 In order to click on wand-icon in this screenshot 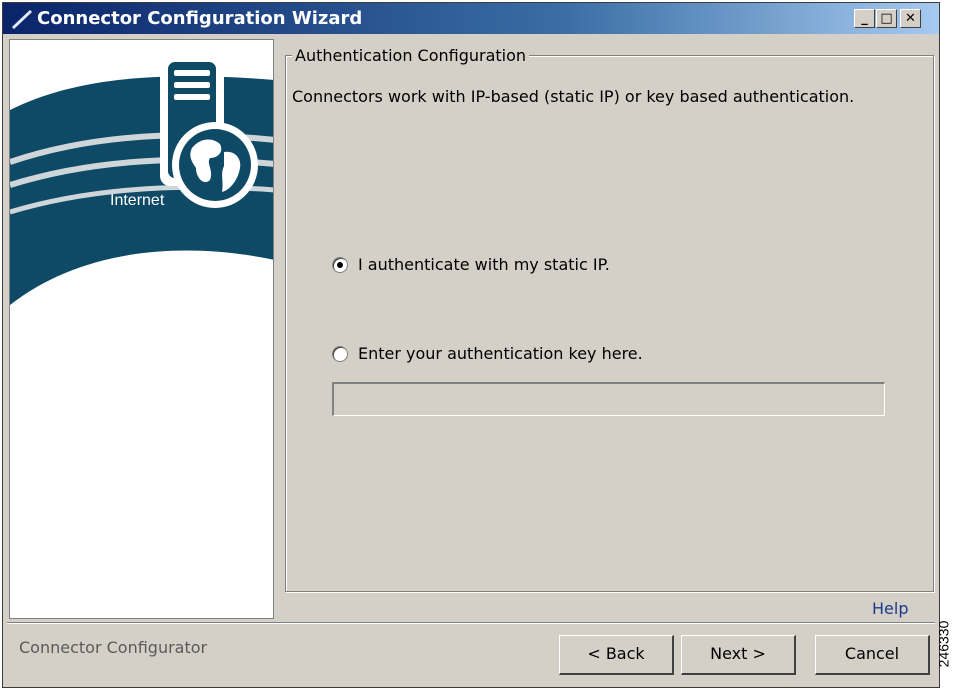, I will do `click(22, 19)`.